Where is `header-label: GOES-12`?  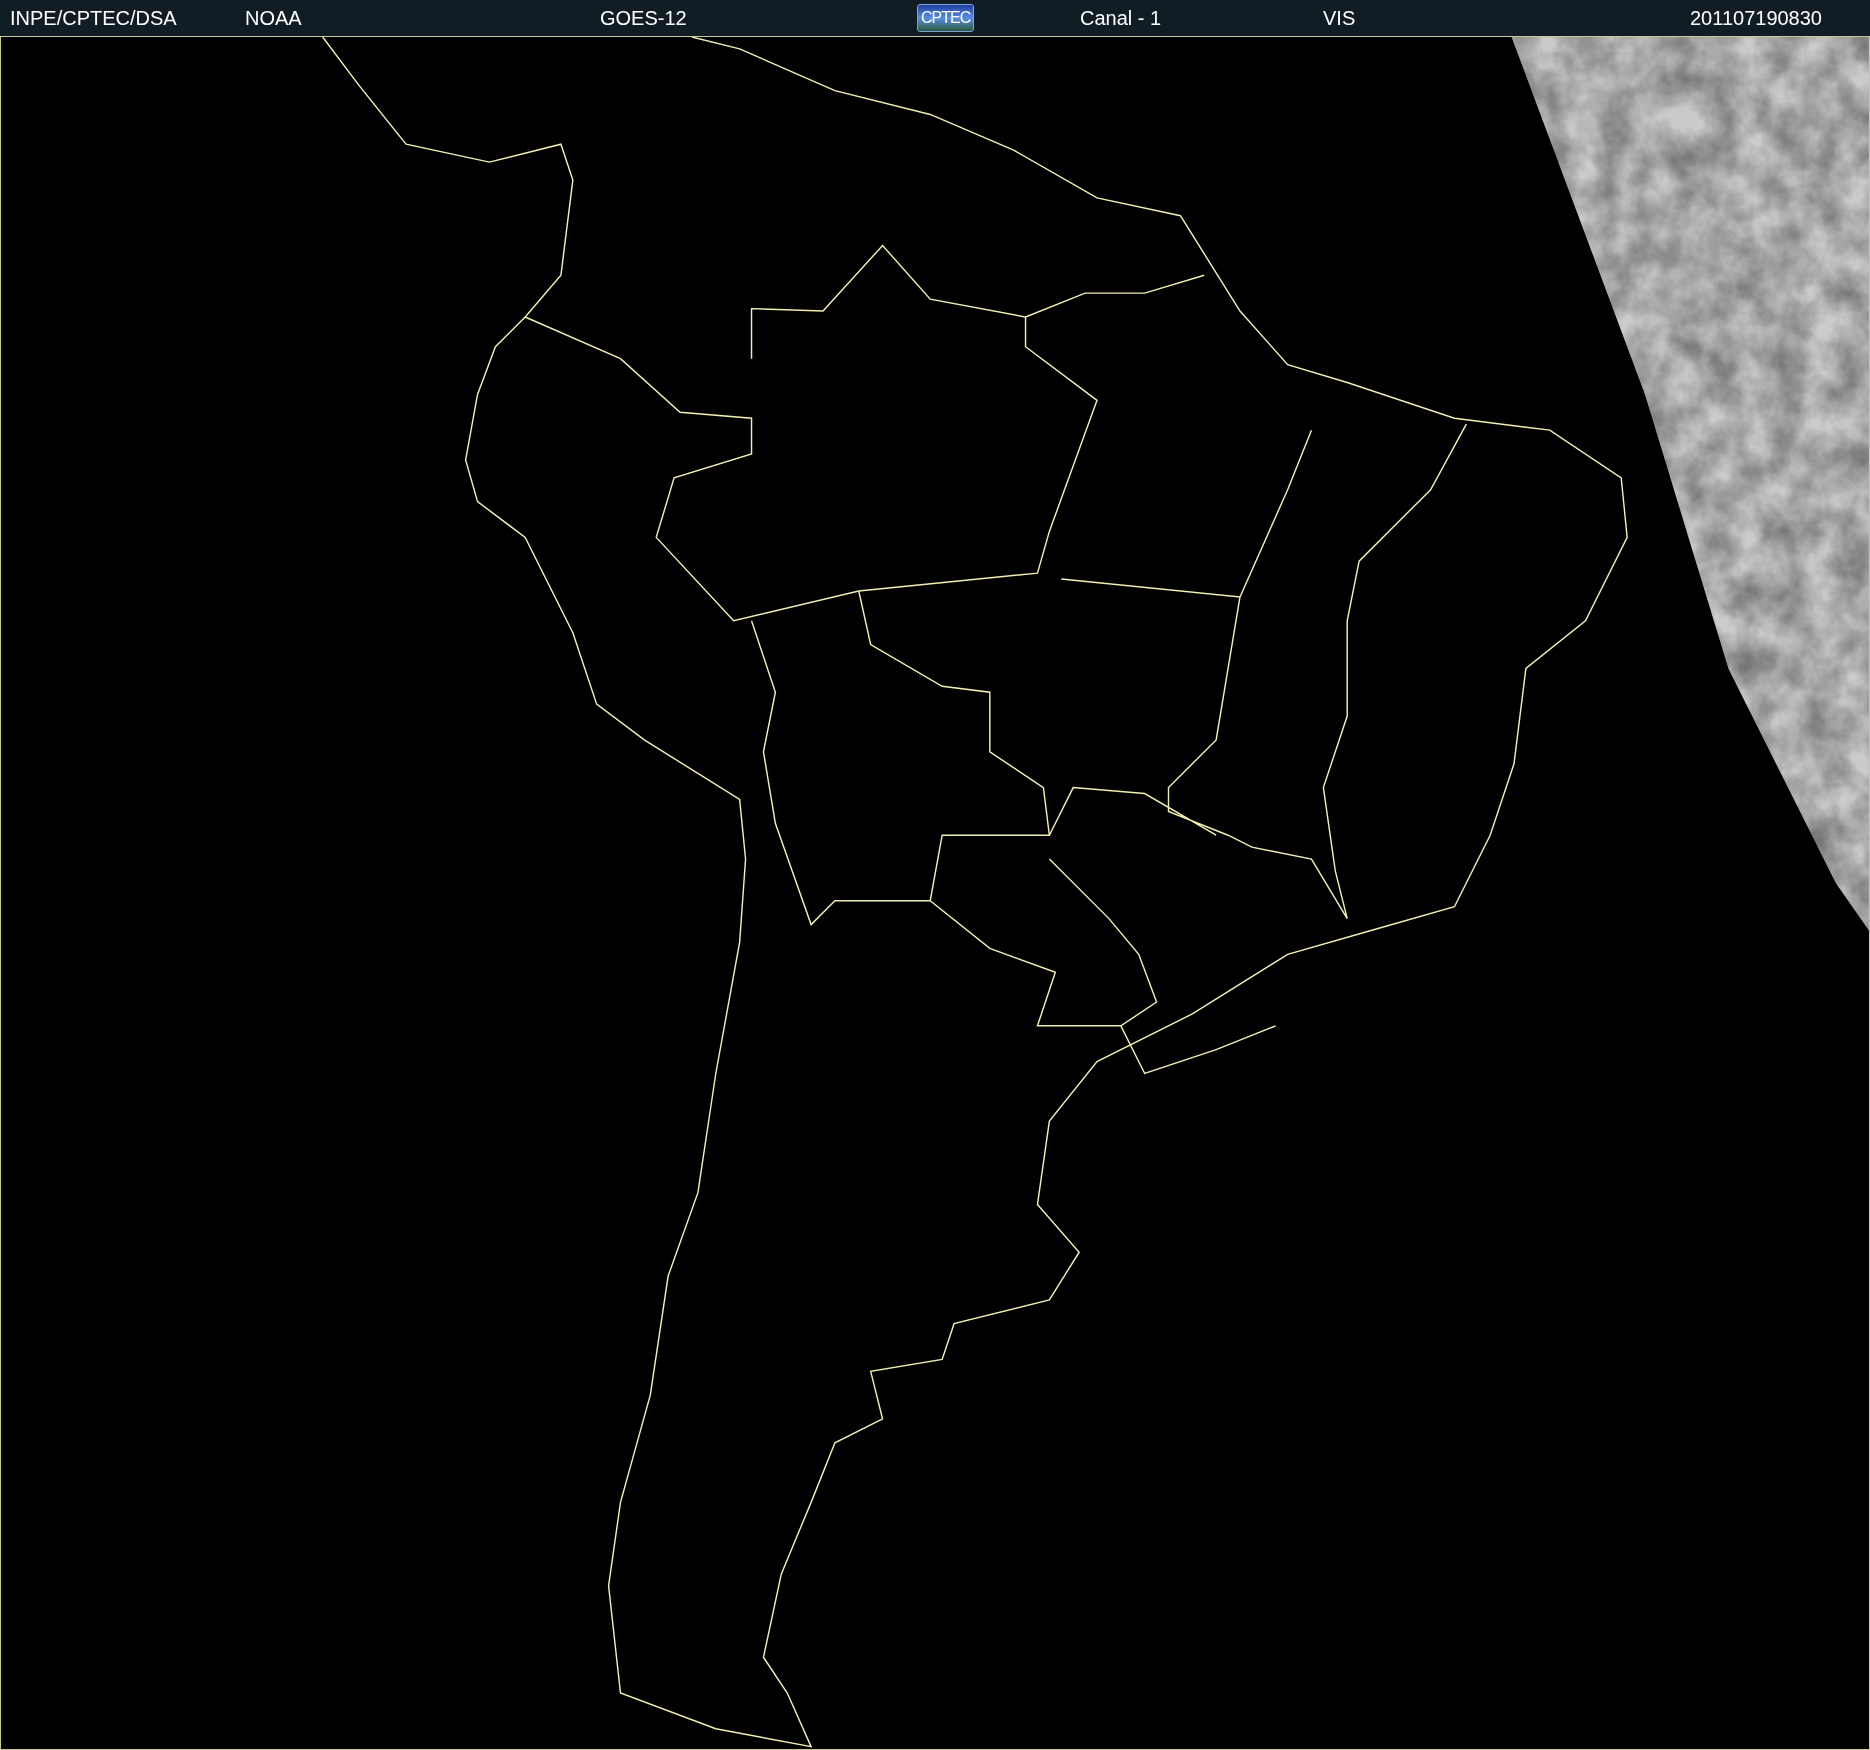 header-label: GOES-12 is located at coordinates (643, 18).